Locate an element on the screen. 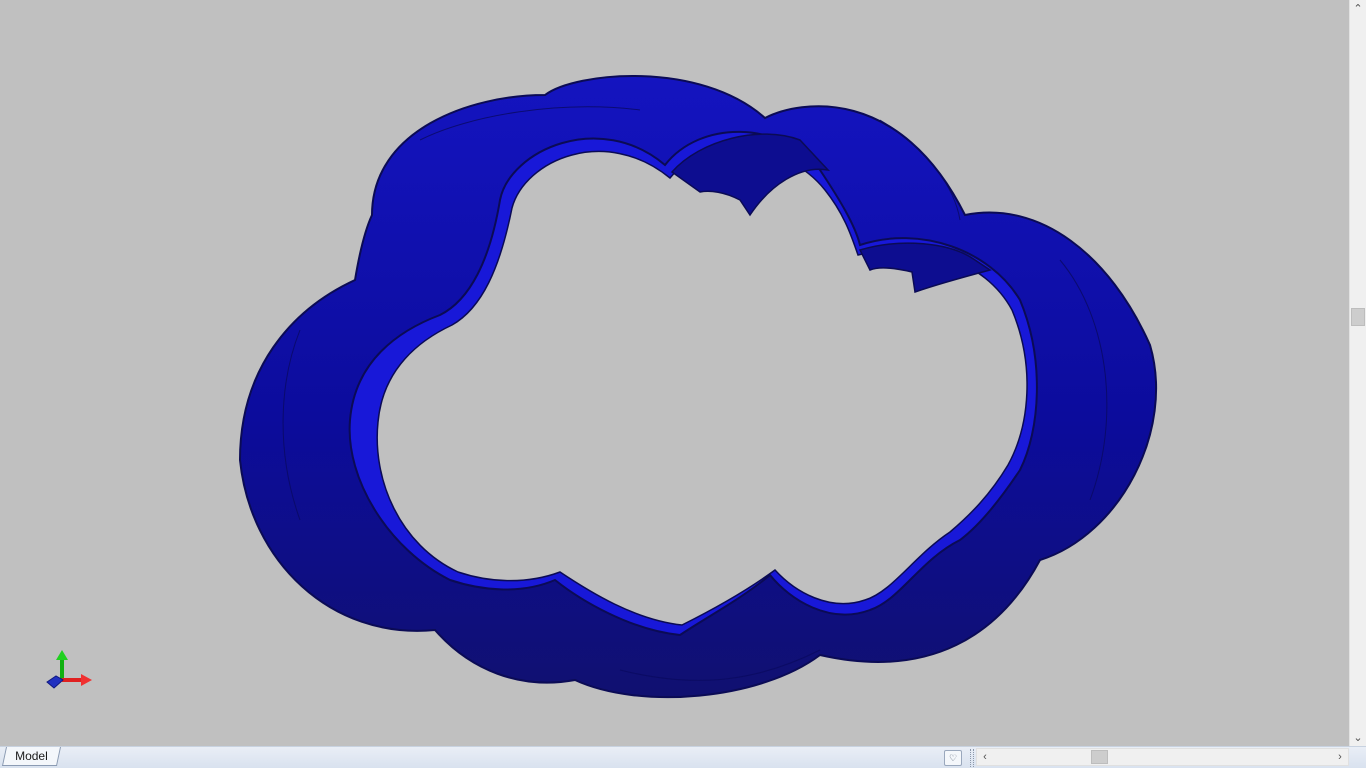  tab-model: Model is located at coordinates (31, 756).